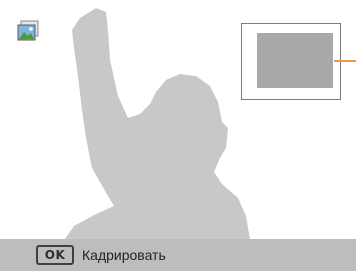  Describe the element at coordinates (28, 30) in the screenshot. I see `landscape-photo-icon` at that location.